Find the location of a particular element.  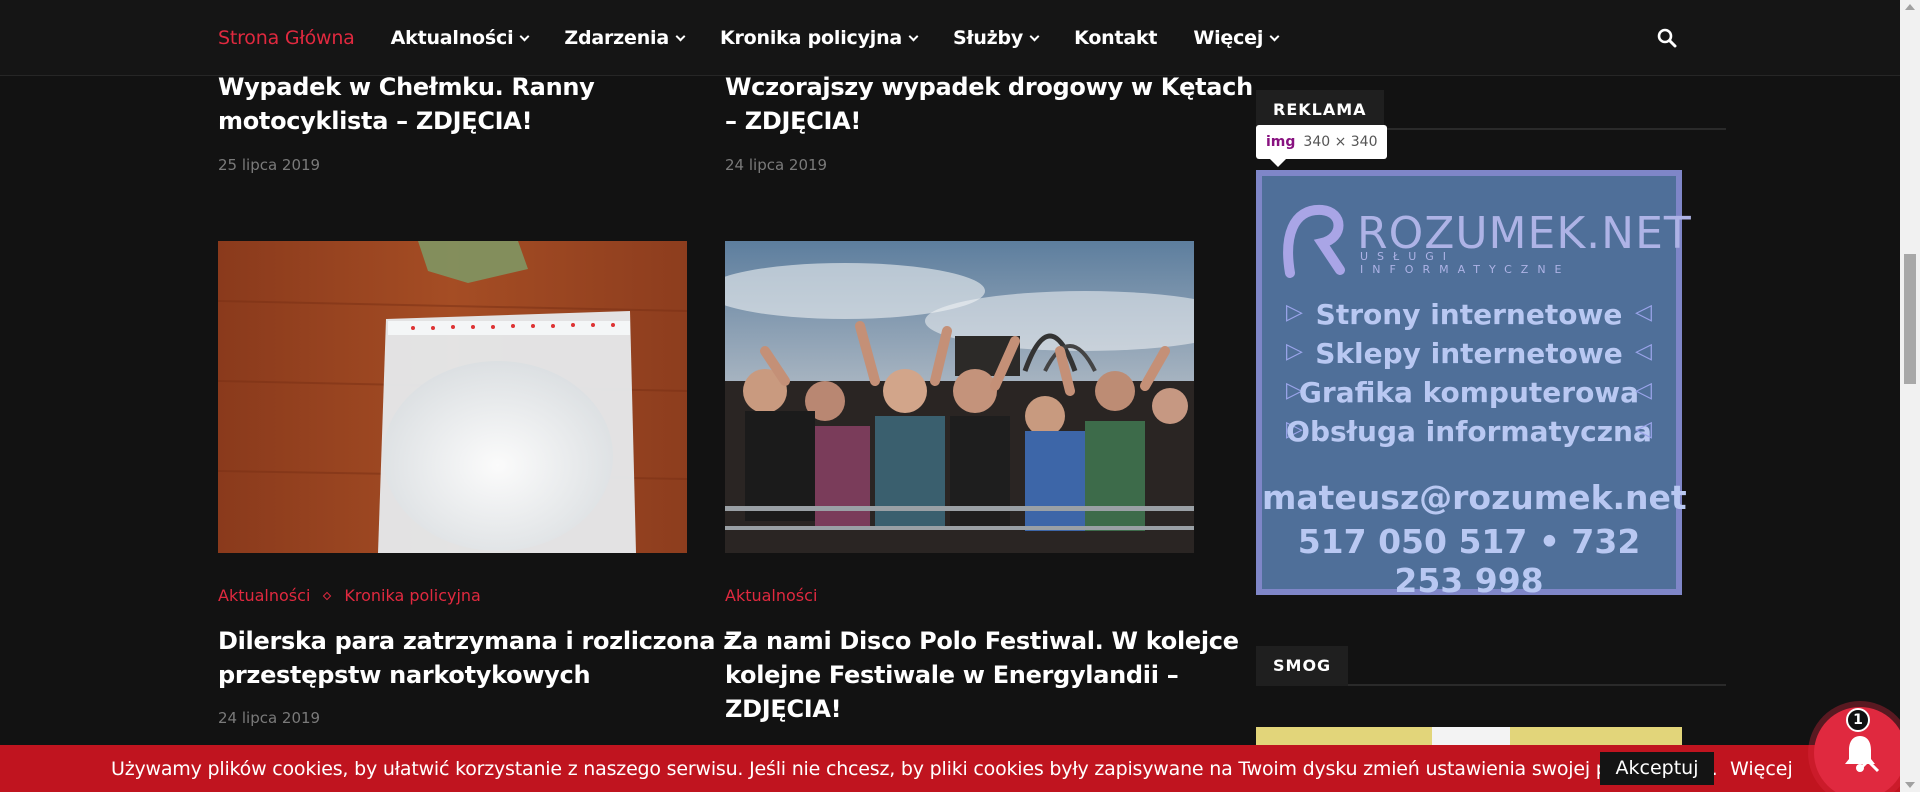

nav-item-kronika-policyjna: Kronika policyjna is located at coordinates (819, 38).